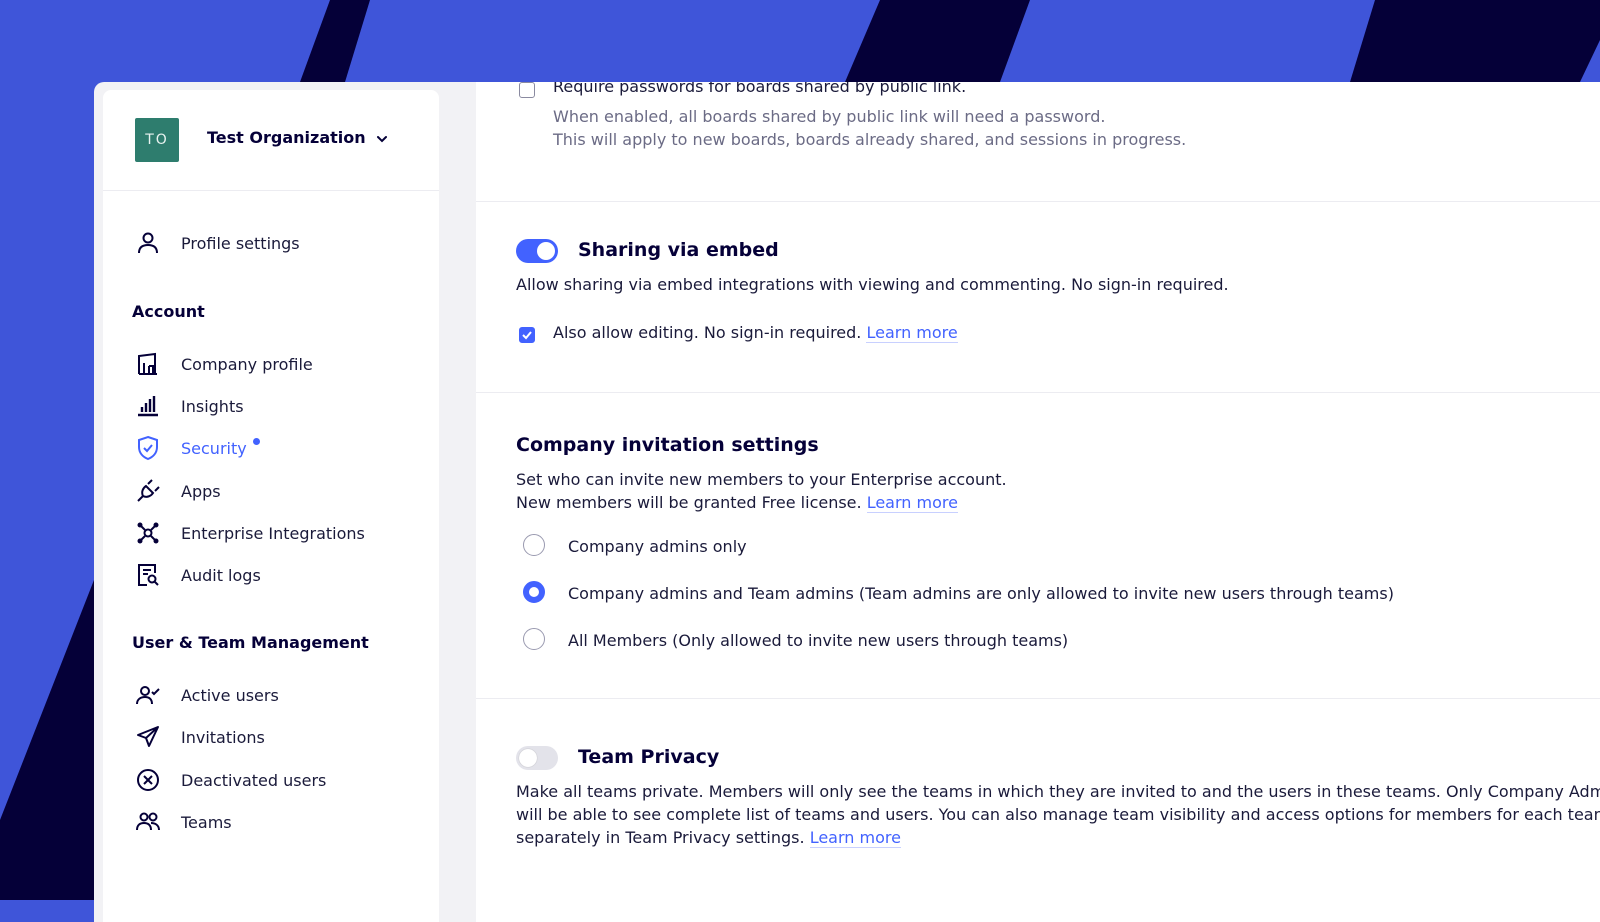 The width and height of the screenshot is (1600, 922). I want to click on user-team-management-heading: User & Team Management, so click(250, 642).